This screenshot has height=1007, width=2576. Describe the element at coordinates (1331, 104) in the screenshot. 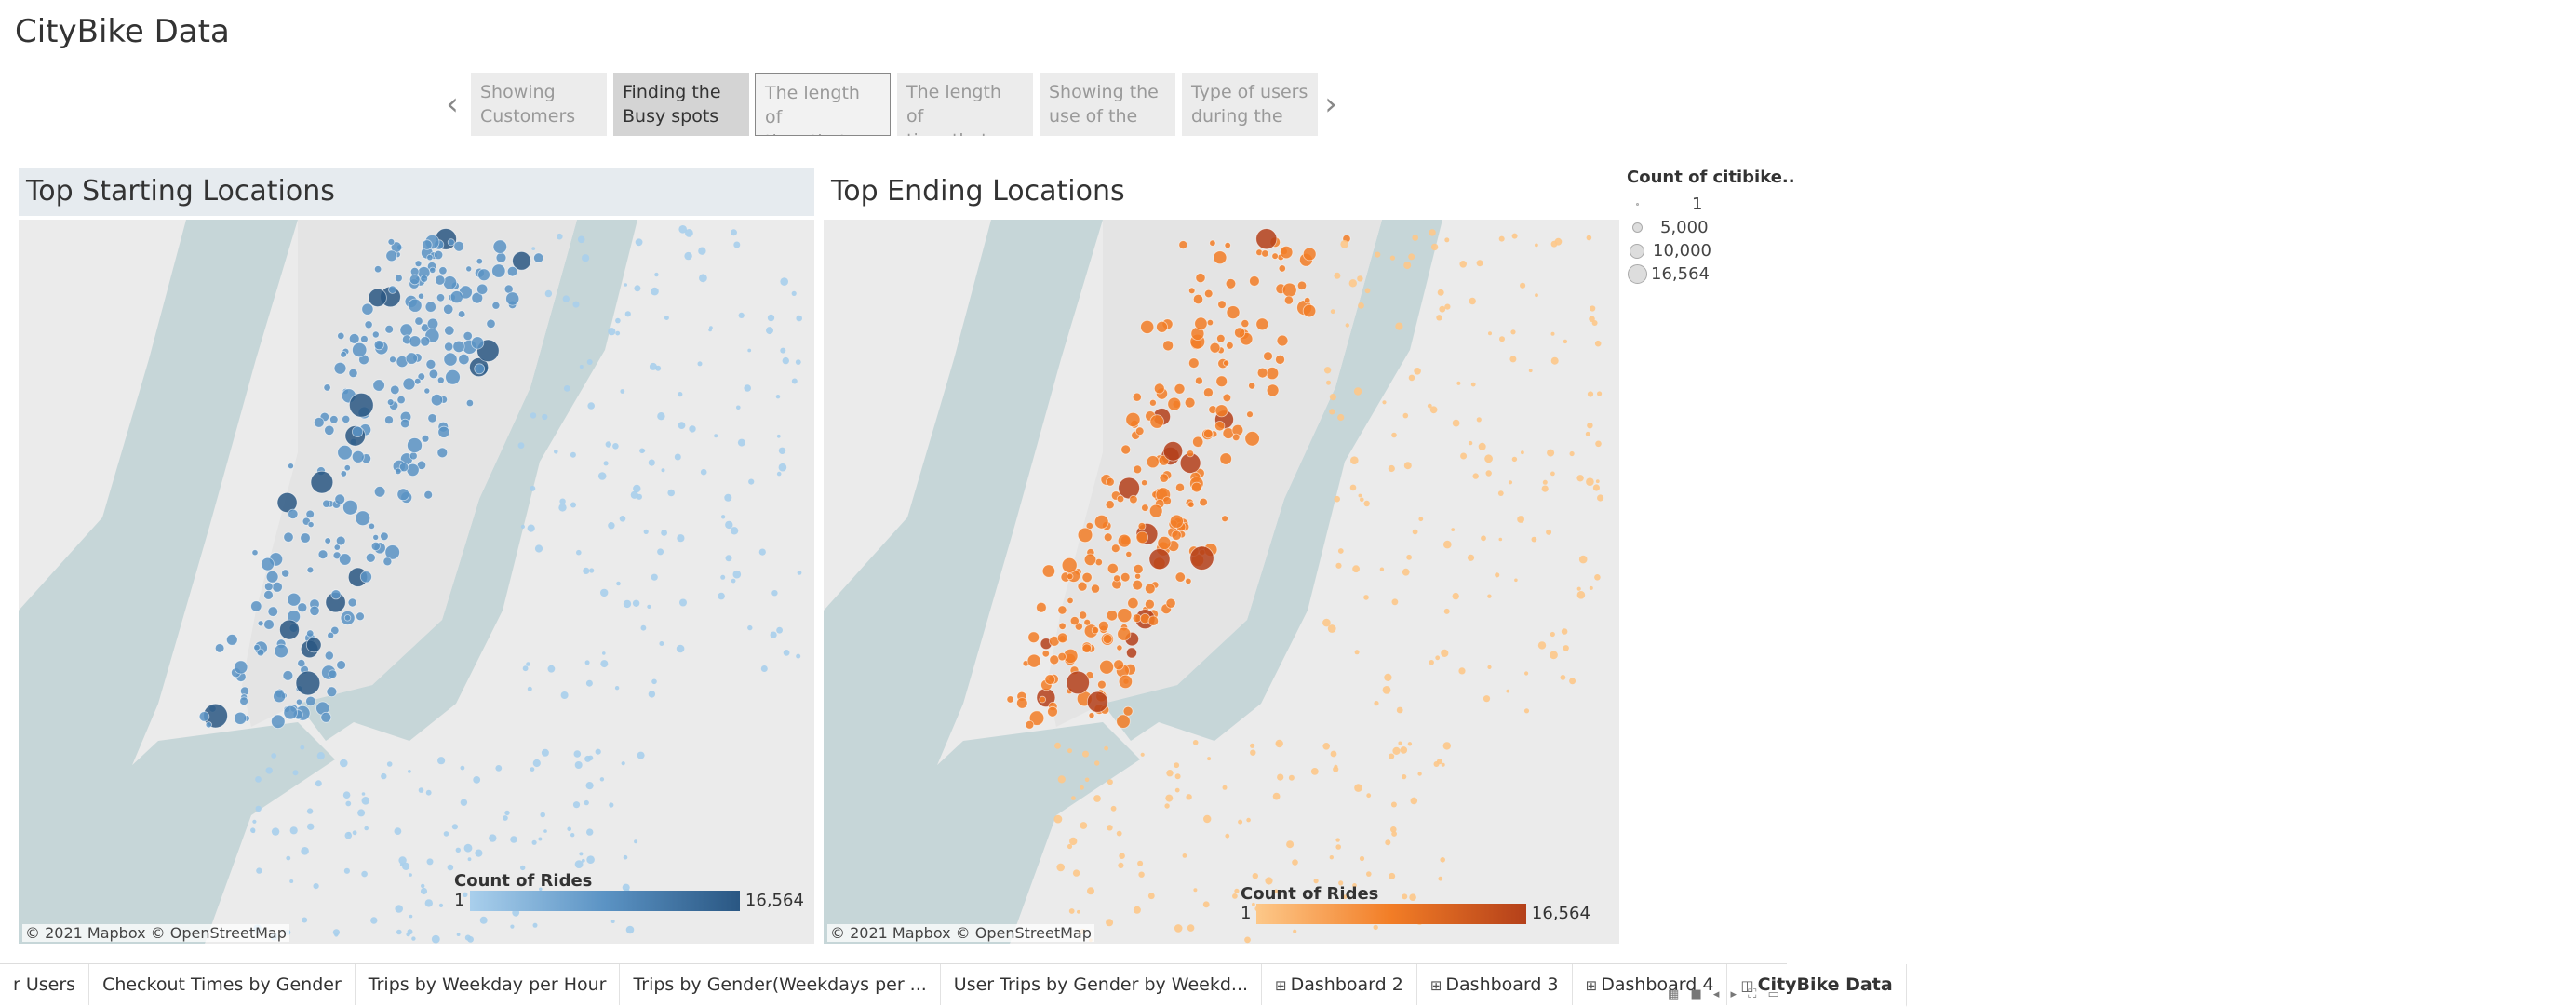

I see `chevron-right-icon: ›` at that location.